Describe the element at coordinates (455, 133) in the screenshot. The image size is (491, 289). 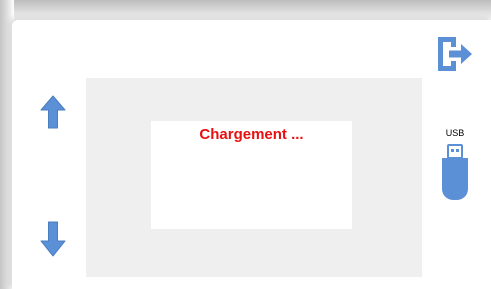
I see `usb-label: USB` at that location.